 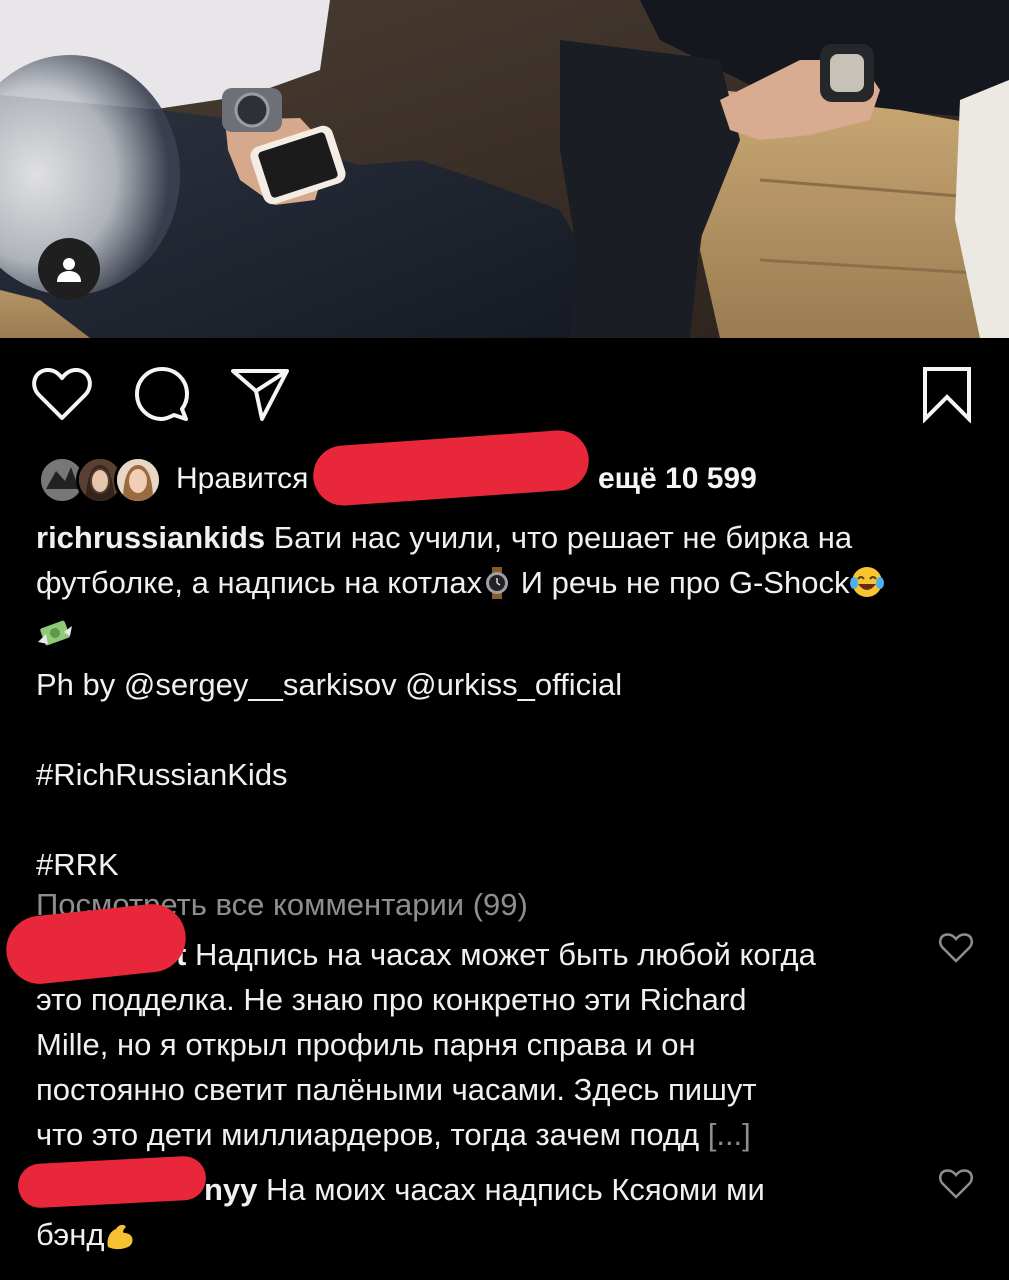 What do you see at coordinates (120, 1240) in the screenshot?
I see `flexed-biceps-emoji-icon` at bounding box center [120, 1240].